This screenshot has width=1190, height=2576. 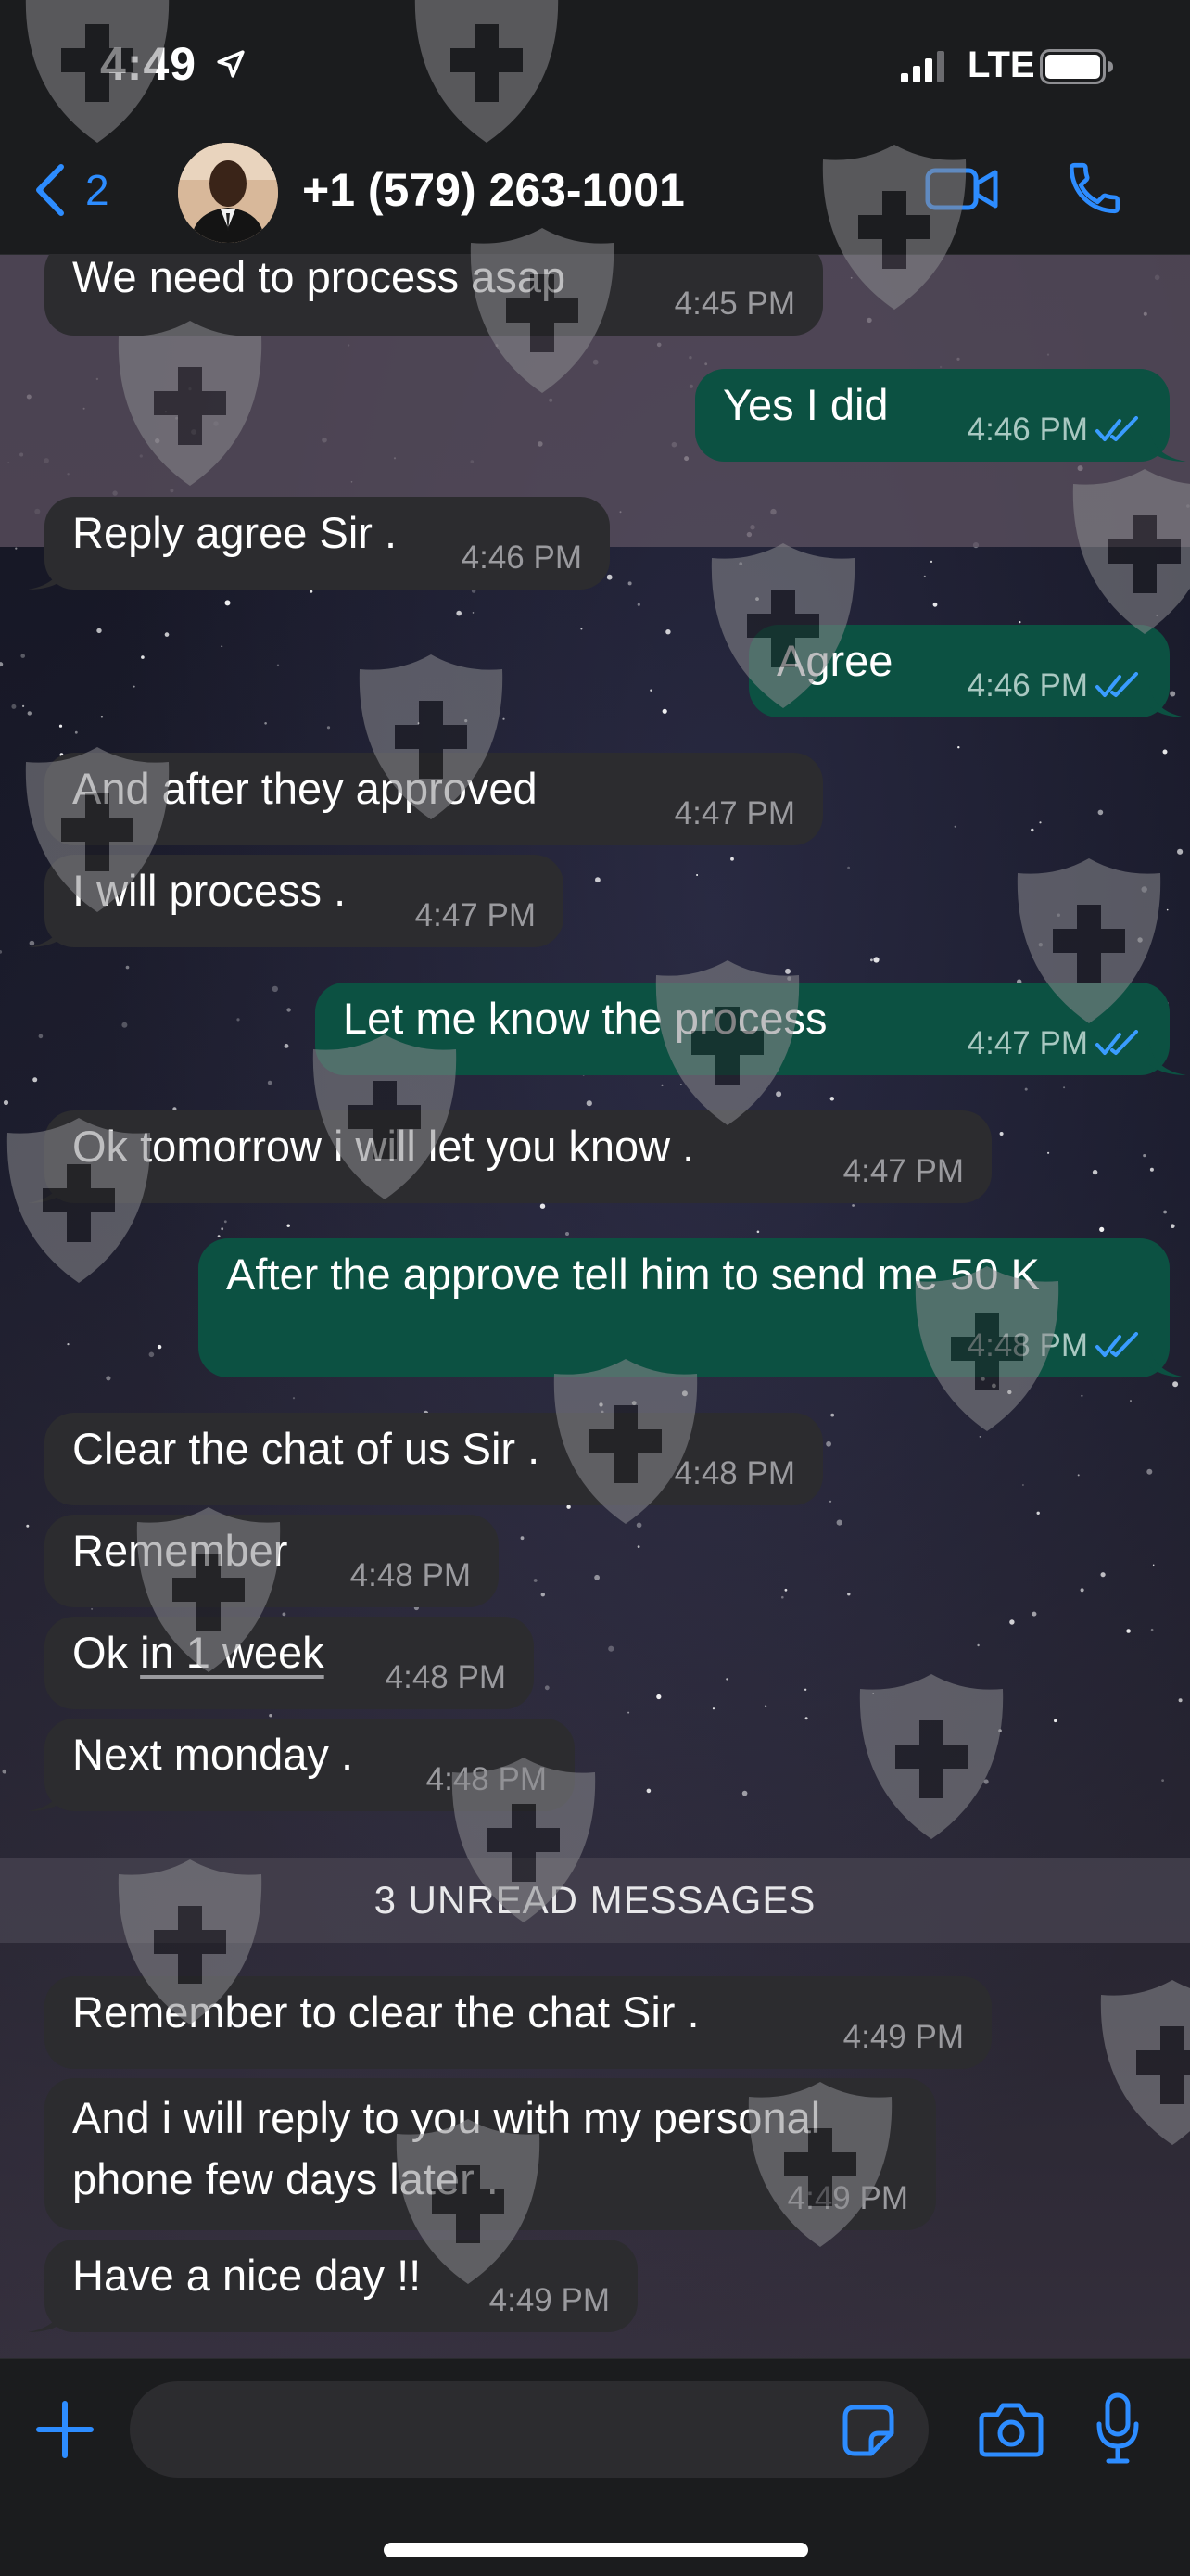 What do you see at coordinates (50, 190) in the screenshot?
I see `chevron-left-icon` at bounding box center [50, 190].